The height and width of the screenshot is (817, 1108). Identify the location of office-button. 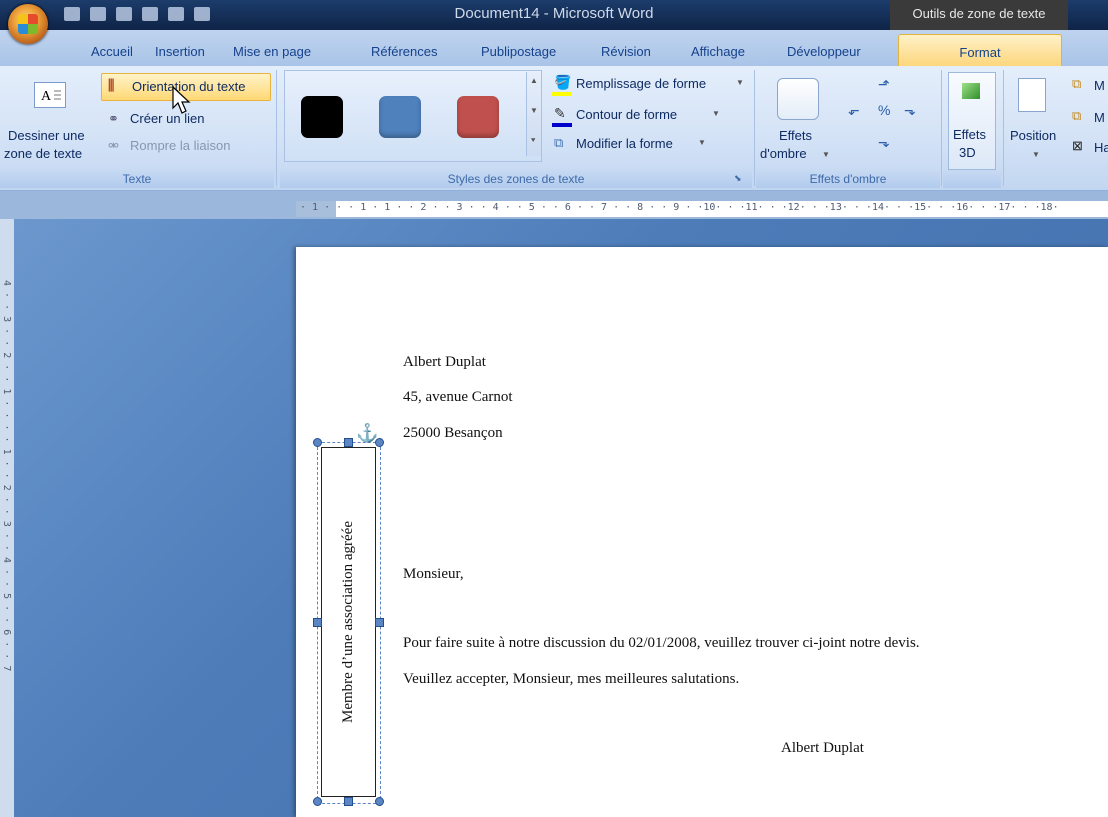
(28, 24).